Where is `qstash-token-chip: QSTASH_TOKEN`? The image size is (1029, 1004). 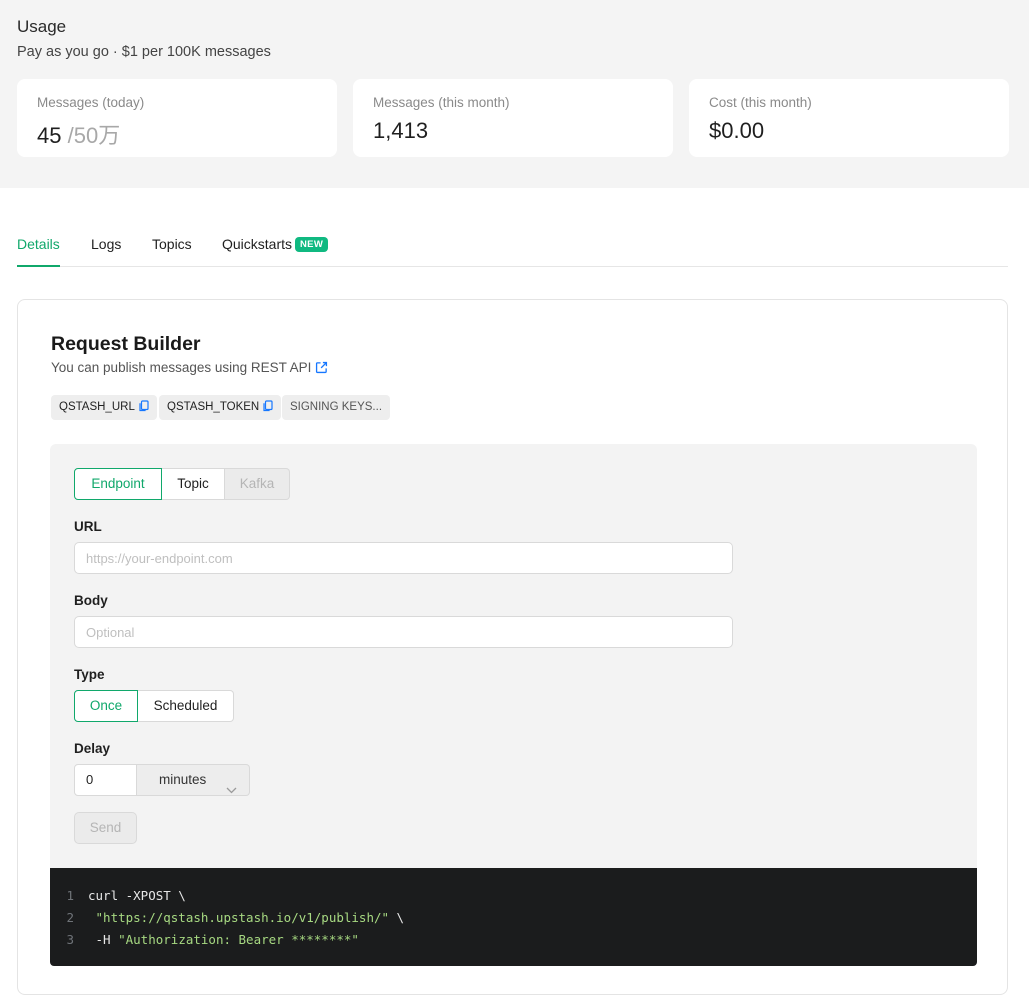
qstash-token-chip: QSTASH_TOKEN is located at coordinates (220, 408).